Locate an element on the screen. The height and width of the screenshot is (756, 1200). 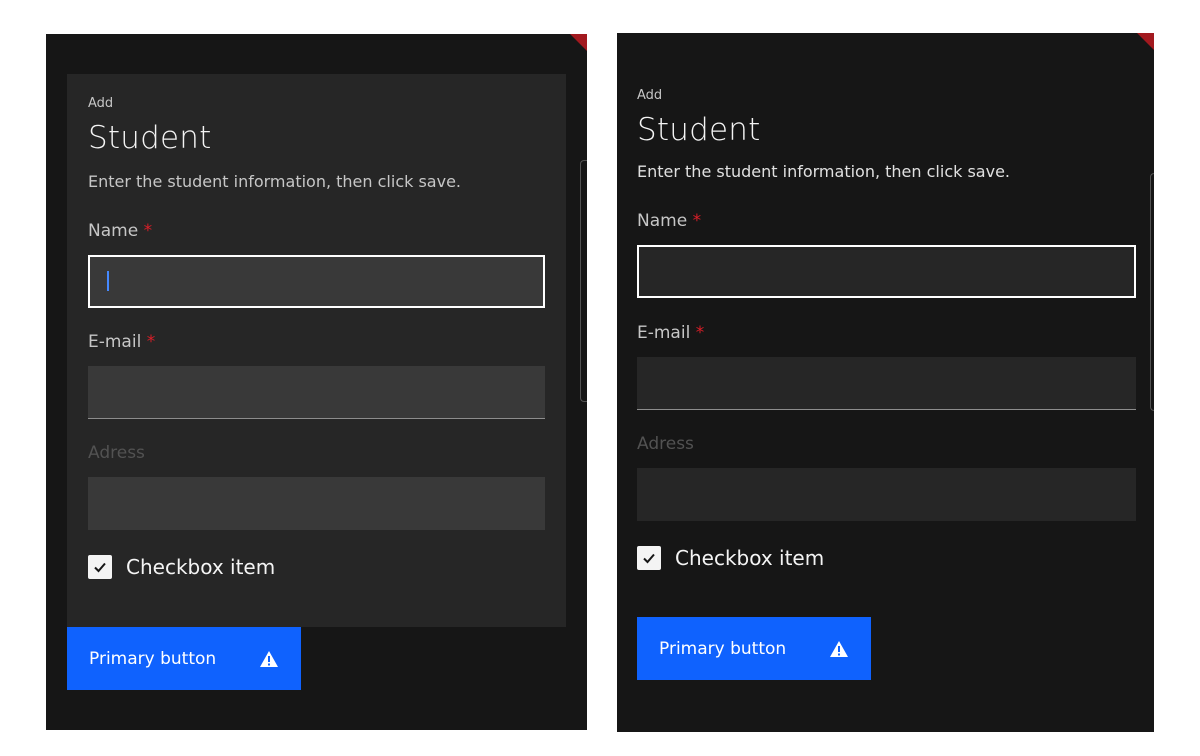
text-cursor is located at coordinates (108, 281).